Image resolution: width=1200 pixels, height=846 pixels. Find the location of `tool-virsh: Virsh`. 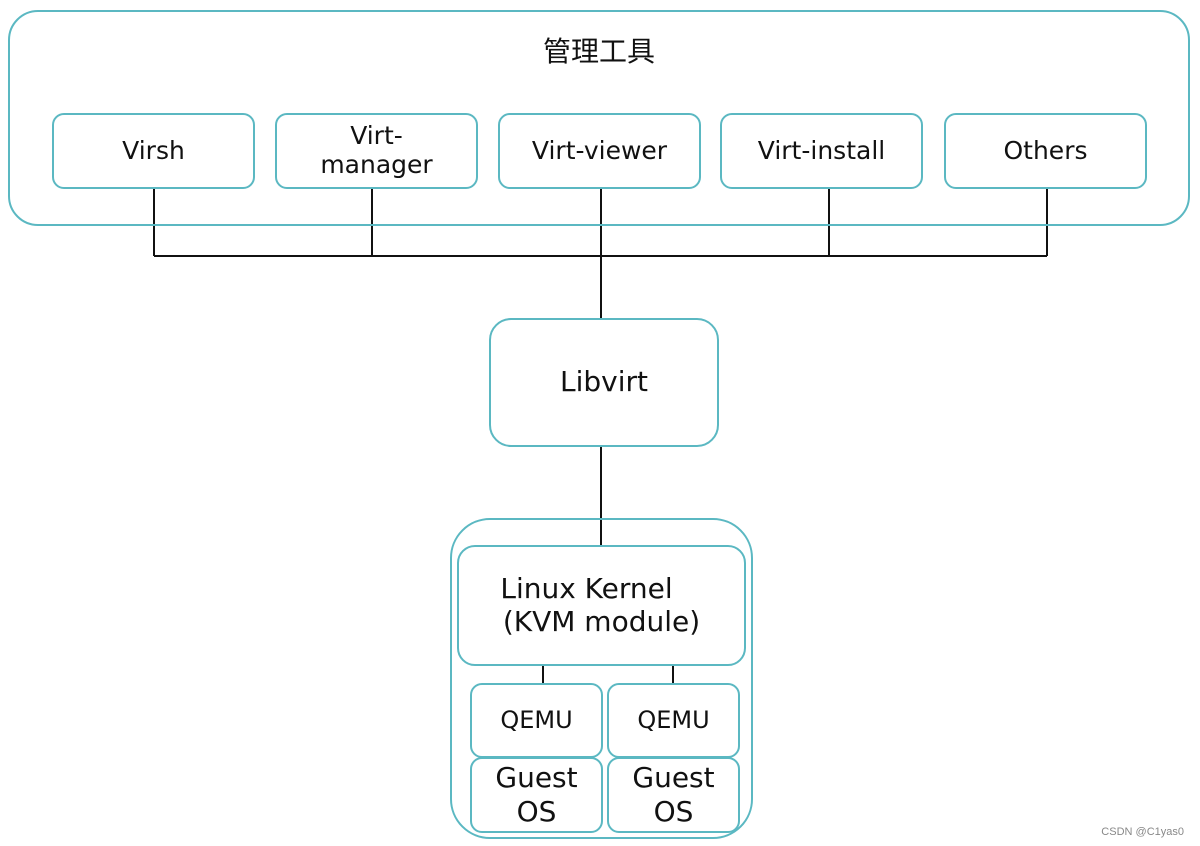

tool-virsh: Virsh is located at coordinates (153, 151).